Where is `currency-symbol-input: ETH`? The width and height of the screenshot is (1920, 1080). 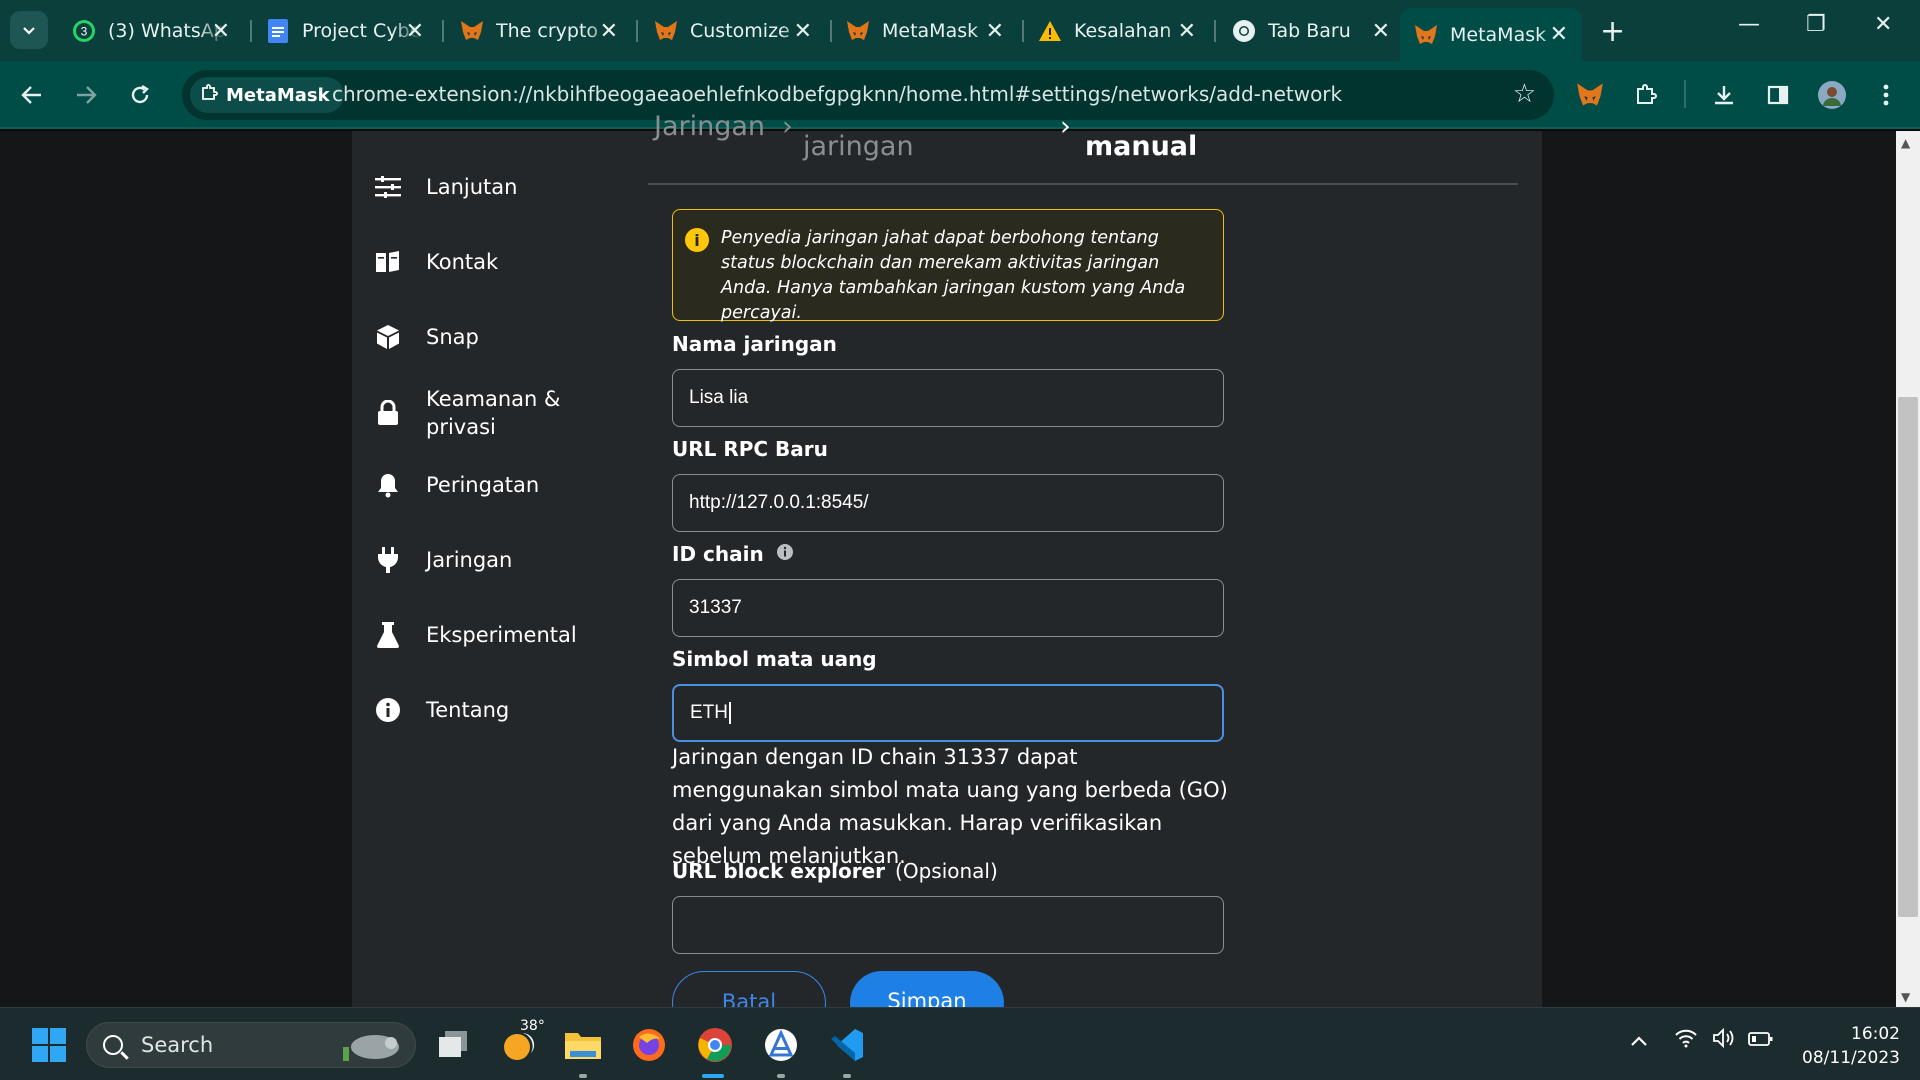
currency-symbol-input: ETH is located at coordinates (948, 713).